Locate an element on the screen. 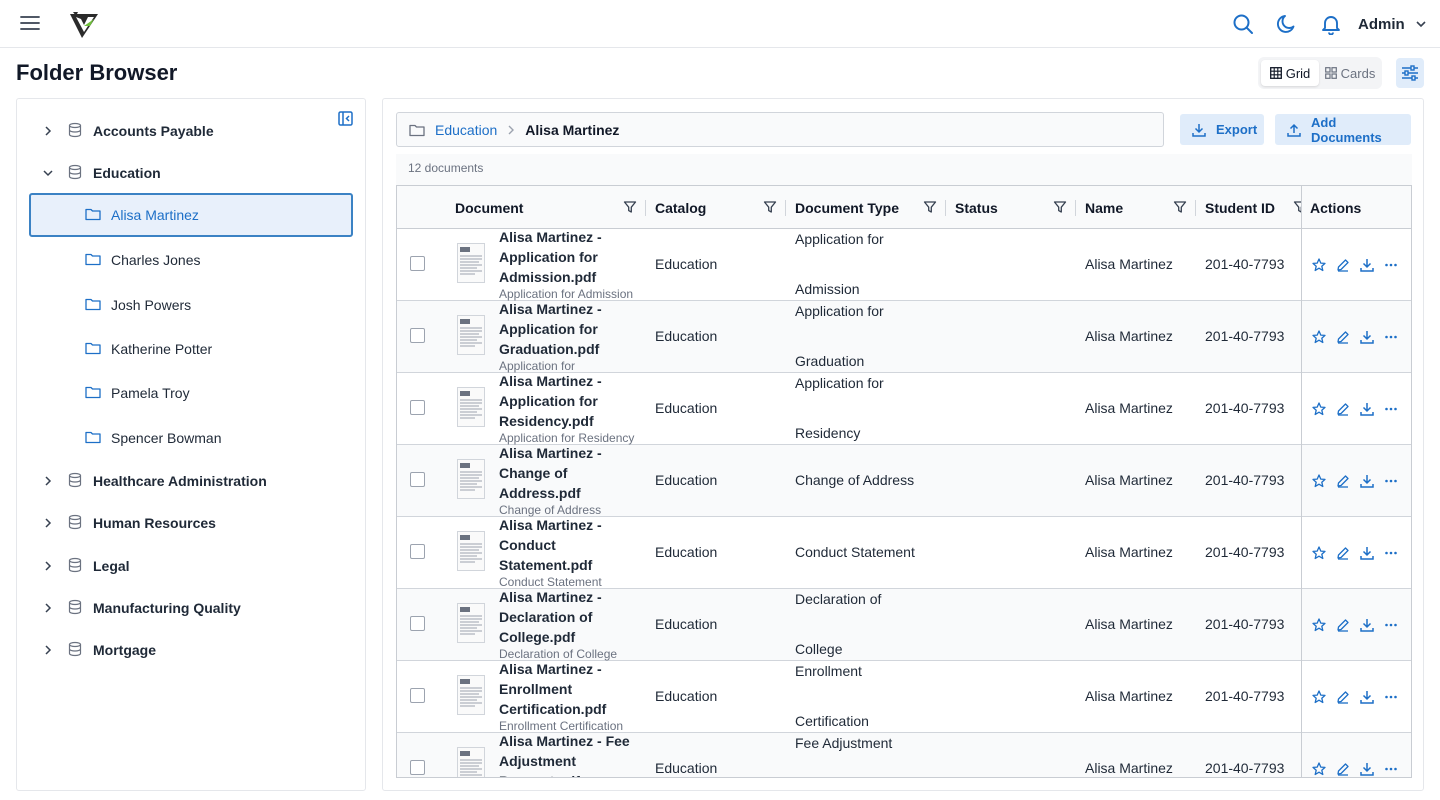 The image size is (1440, 800). filter-settings-button is located at coordinates (1410, 73).